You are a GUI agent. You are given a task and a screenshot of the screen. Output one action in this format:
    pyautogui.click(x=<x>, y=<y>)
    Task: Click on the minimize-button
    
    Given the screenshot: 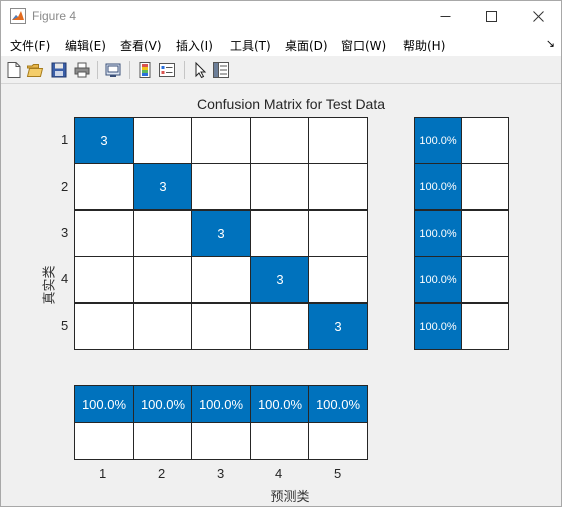 What is the action you would take?
    pyautogui.click(x=445, y=16)
    